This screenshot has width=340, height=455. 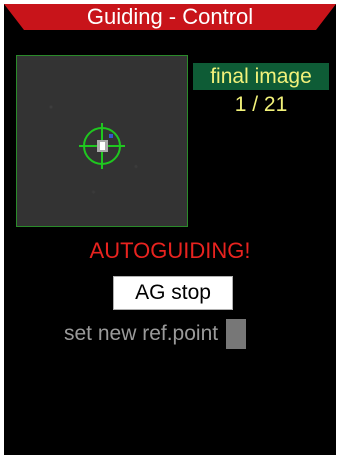 I want to click on page-title: Guiding - Control, so click(x=170, y=16).